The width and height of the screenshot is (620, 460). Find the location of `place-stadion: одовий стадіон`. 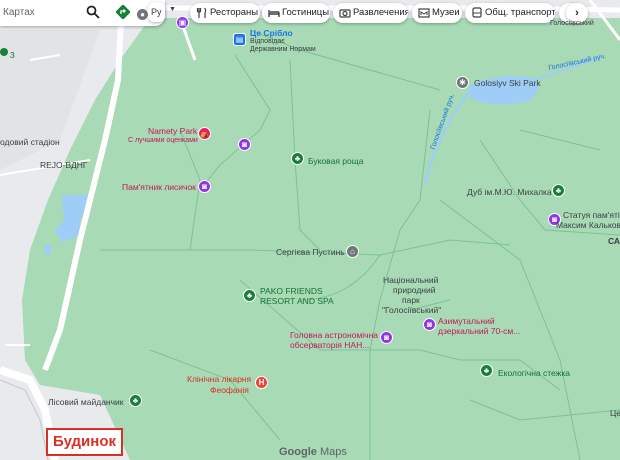

place-stadion: одовий стадіон is located at coordinates (30, 142).